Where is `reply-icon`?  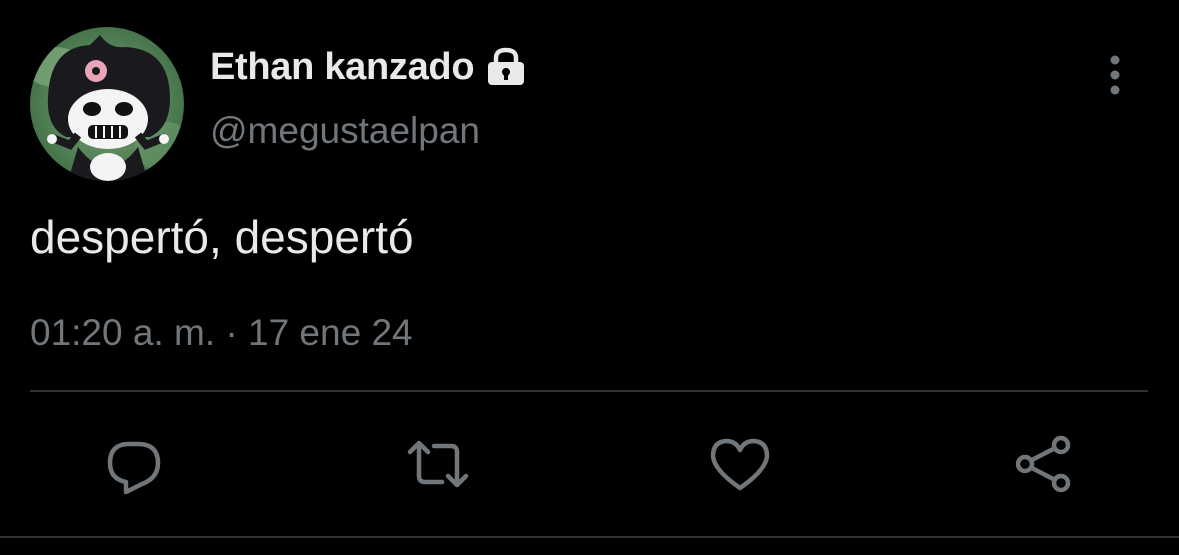 reply-icon is located at coordinates (134, 468).